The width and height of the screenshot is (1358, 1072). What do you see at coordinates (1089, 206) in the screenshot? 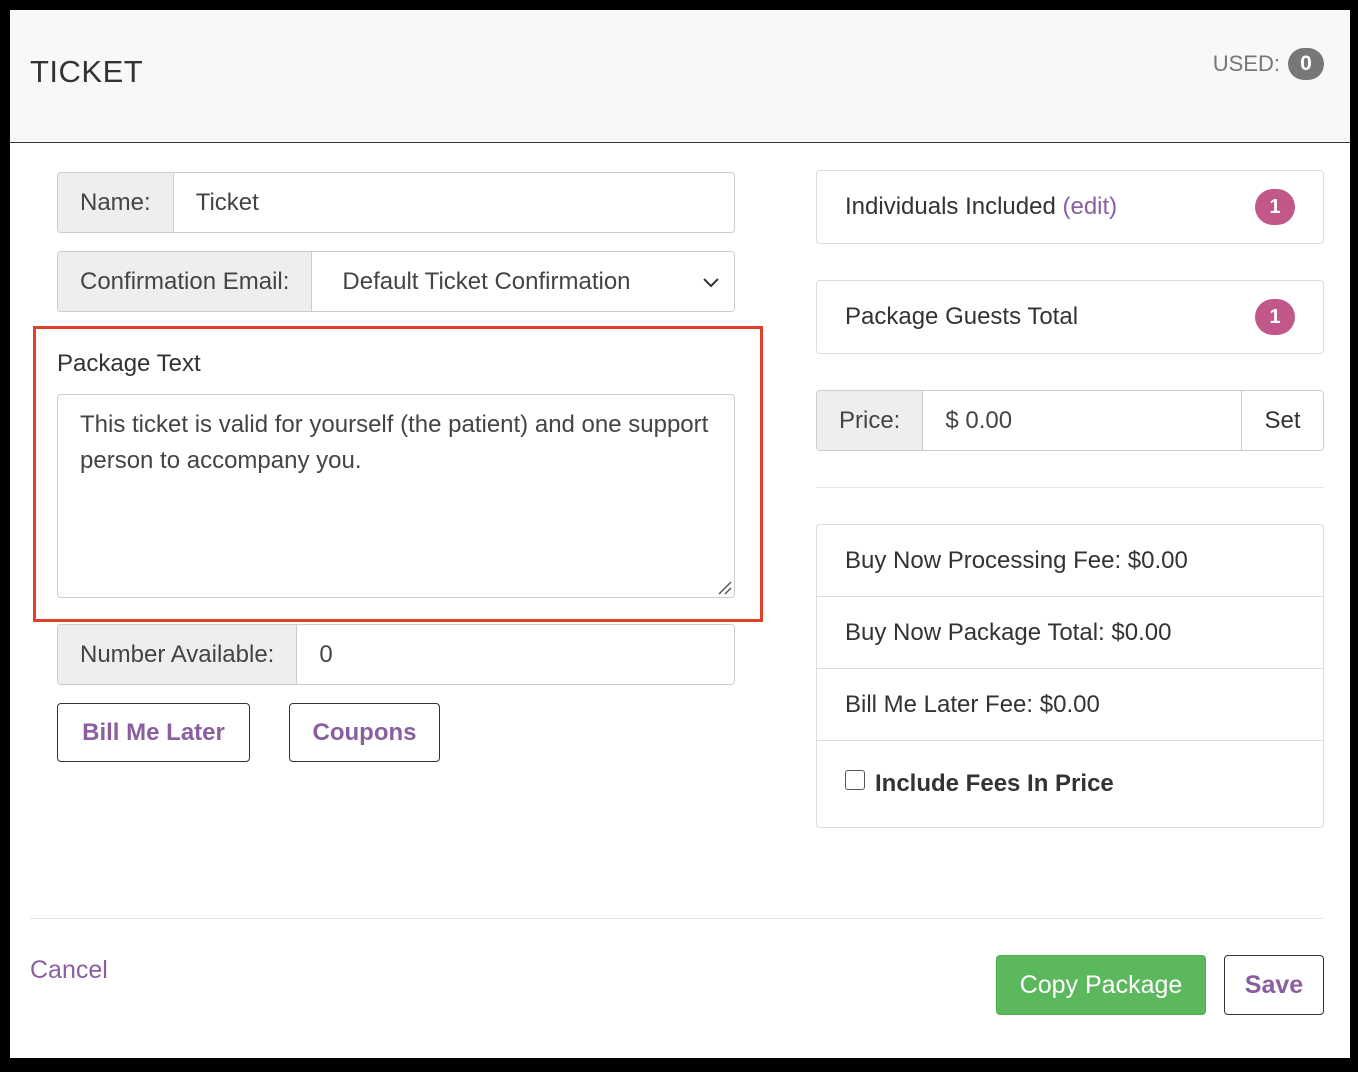
I see `individuals-edit-link: (edit)` at bounding box center [1089, 206].